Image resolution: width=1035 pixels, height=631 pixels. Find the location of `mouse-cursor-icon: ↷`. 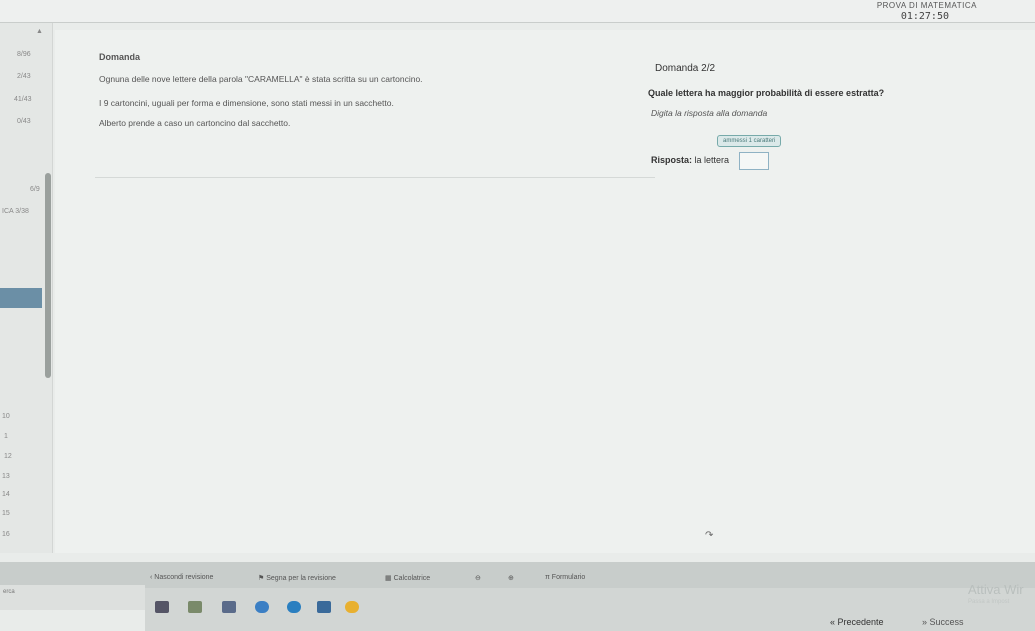

mouse-cursor-icon: ↷ is located at coordinates (709, 535).